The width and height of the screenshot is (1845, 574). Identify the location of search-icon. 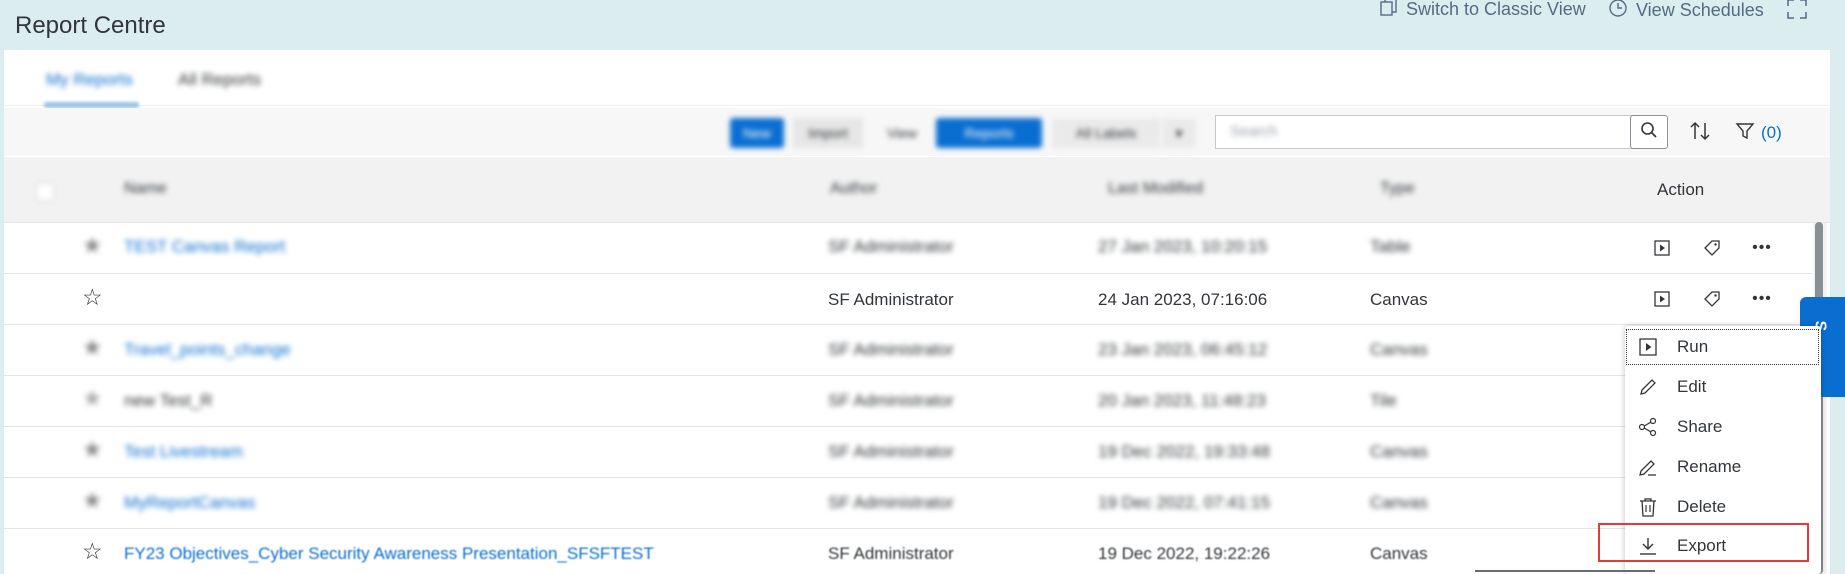
(1649, 132).